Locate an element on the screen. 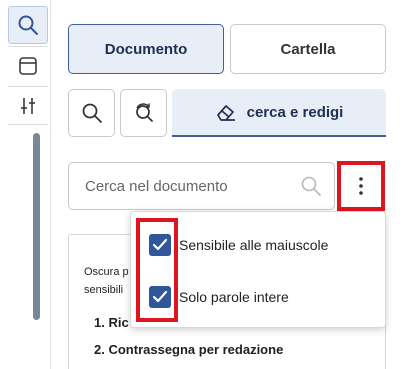 The image size is (405, 369). search-panel-button is located at coordinates (28, 25).